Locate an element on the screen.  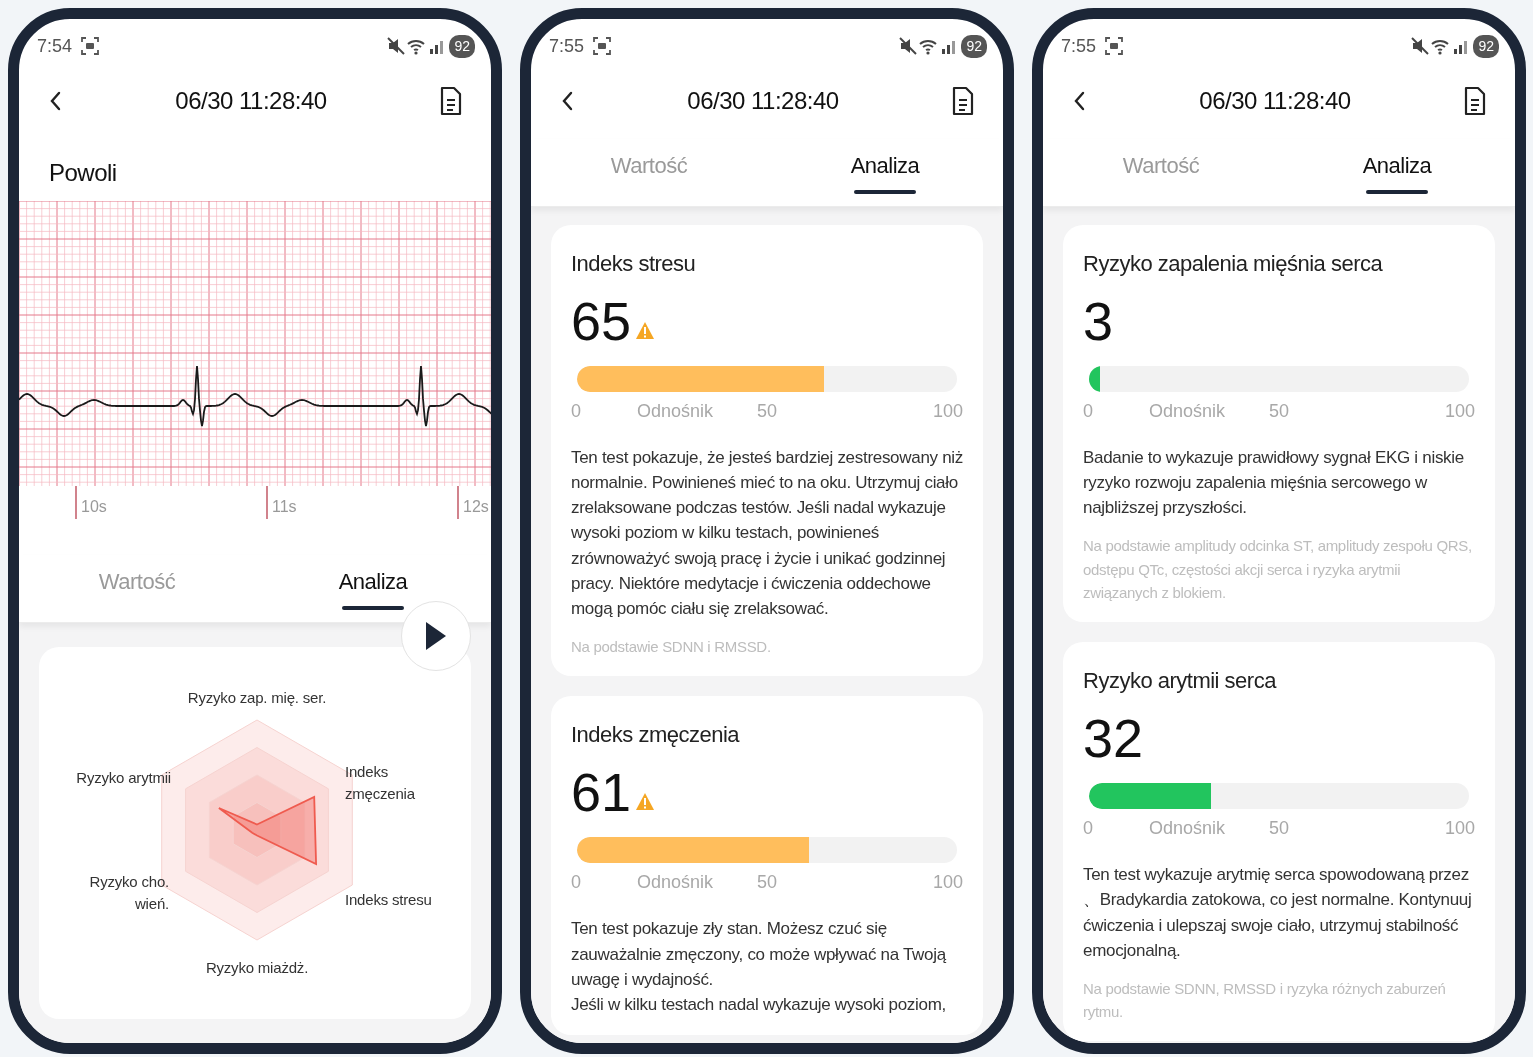
metric-title: Indeks stresu is located at coordinates (634, 264).